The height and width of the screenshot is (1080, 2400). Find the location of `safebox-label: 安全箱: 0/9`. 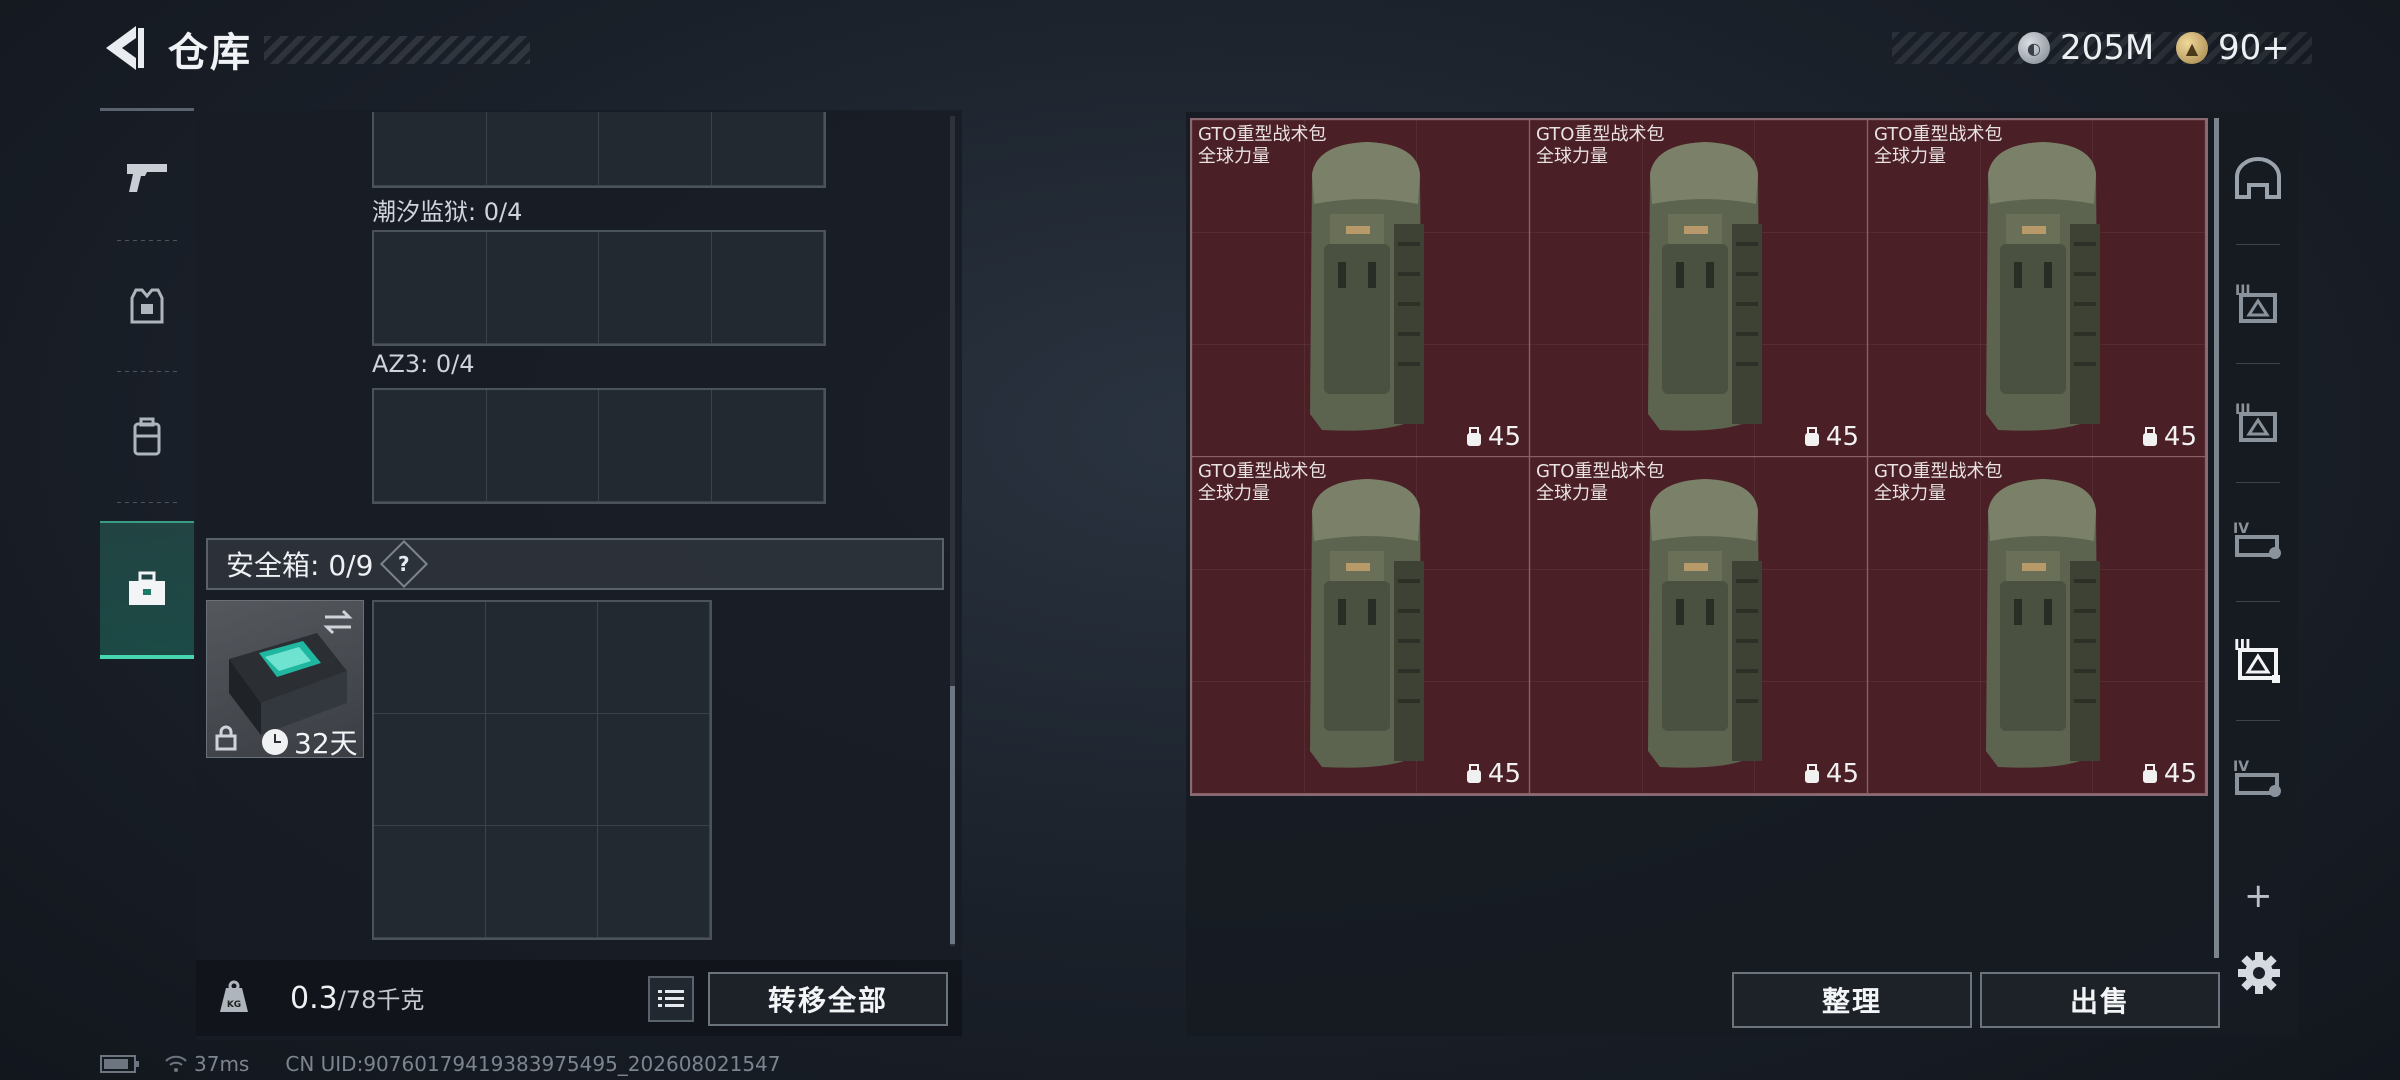

safebox-label: 安全箱: 0/9 is located at coordinates (300, 565).